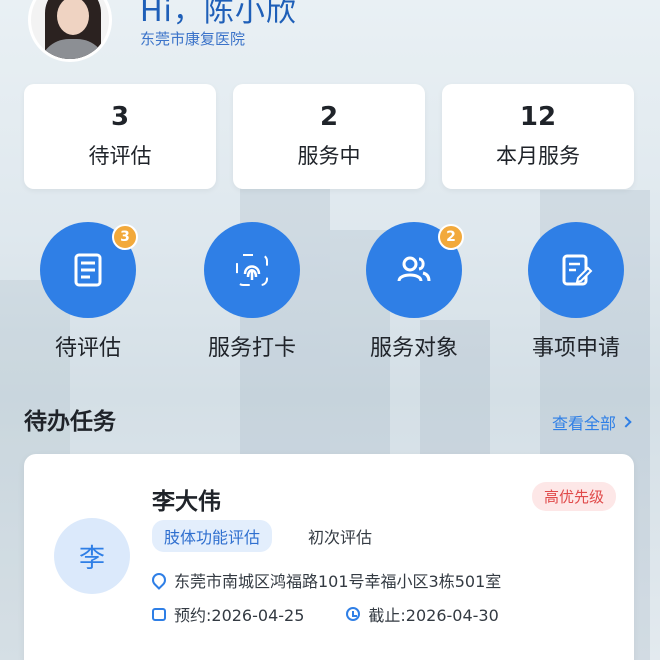 The image size is (660, 660). What do you see at coordinates (538, 156) in the screenshot?
I see `stat-label: 本月服务` at bounding box center [538, 156].